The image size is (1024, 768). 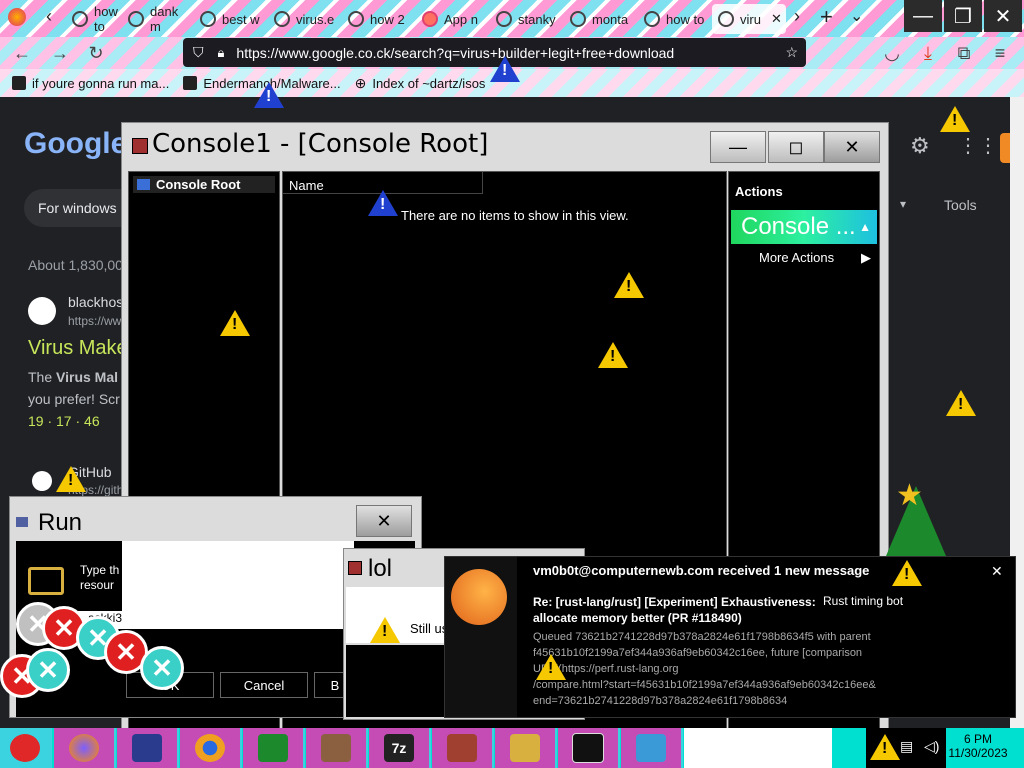 What do you see at coordinates (759, 191) in the screenshot?
I see `actions-header: Actions` at bounding box center [759, 191].